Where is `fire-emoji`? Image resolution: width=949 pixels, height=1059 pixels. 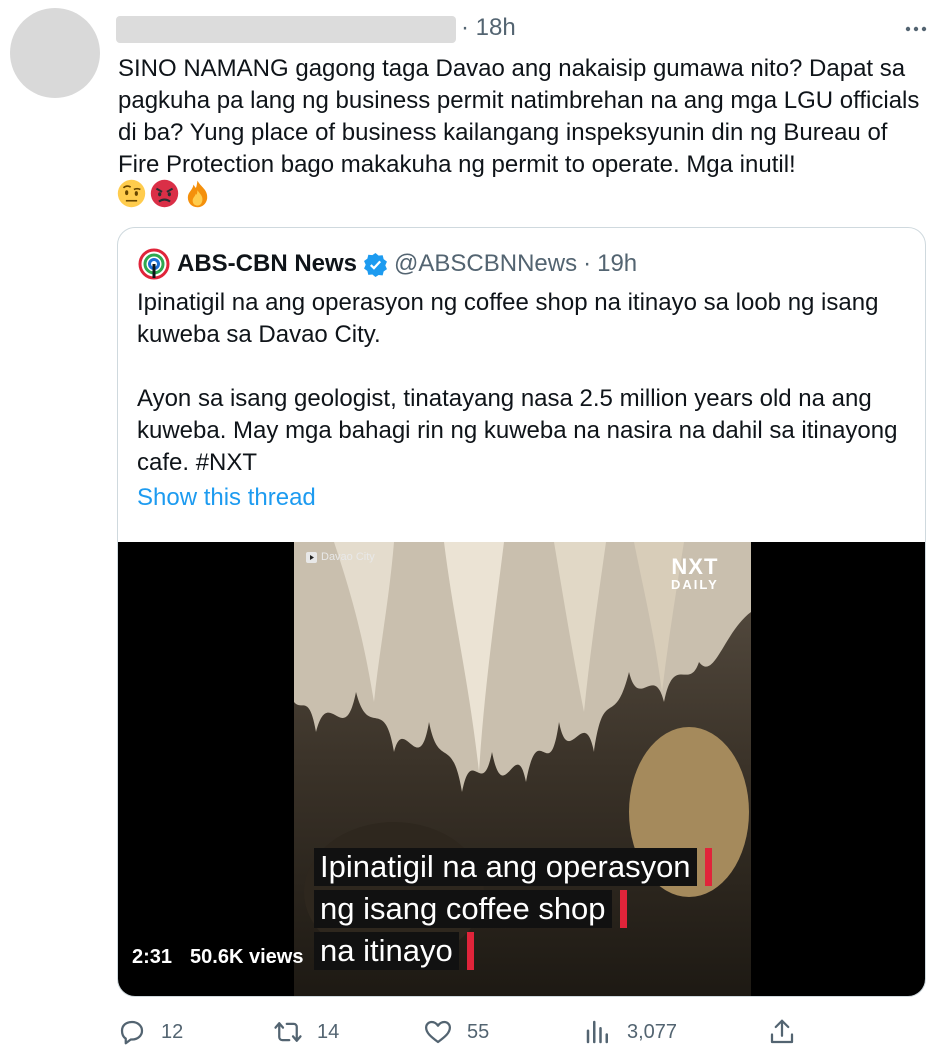
fire-emoji is located at coordinates (197, 194).